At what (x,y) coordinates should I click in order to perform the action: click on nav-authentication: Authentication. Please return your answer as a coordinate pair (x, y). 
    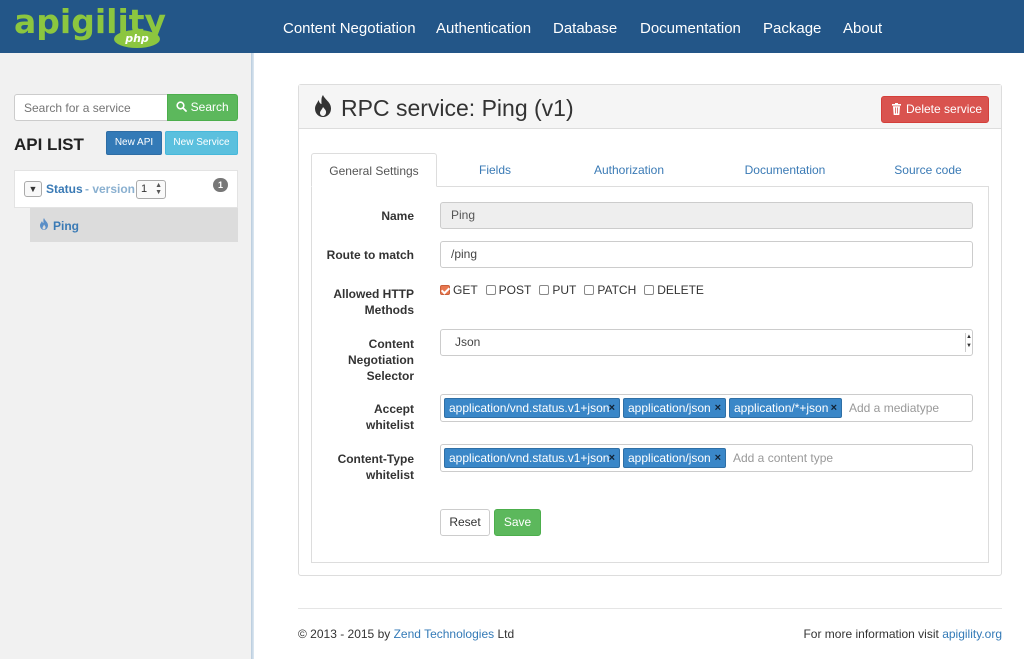
    Looking at the image, I should click on (483, 26).